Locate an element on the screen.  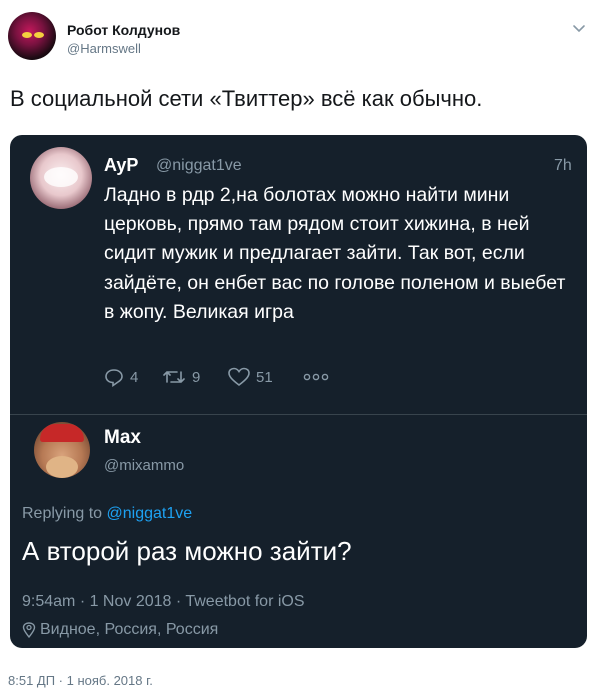
reply-count-value: 4 is located at coordinates (134, 377).